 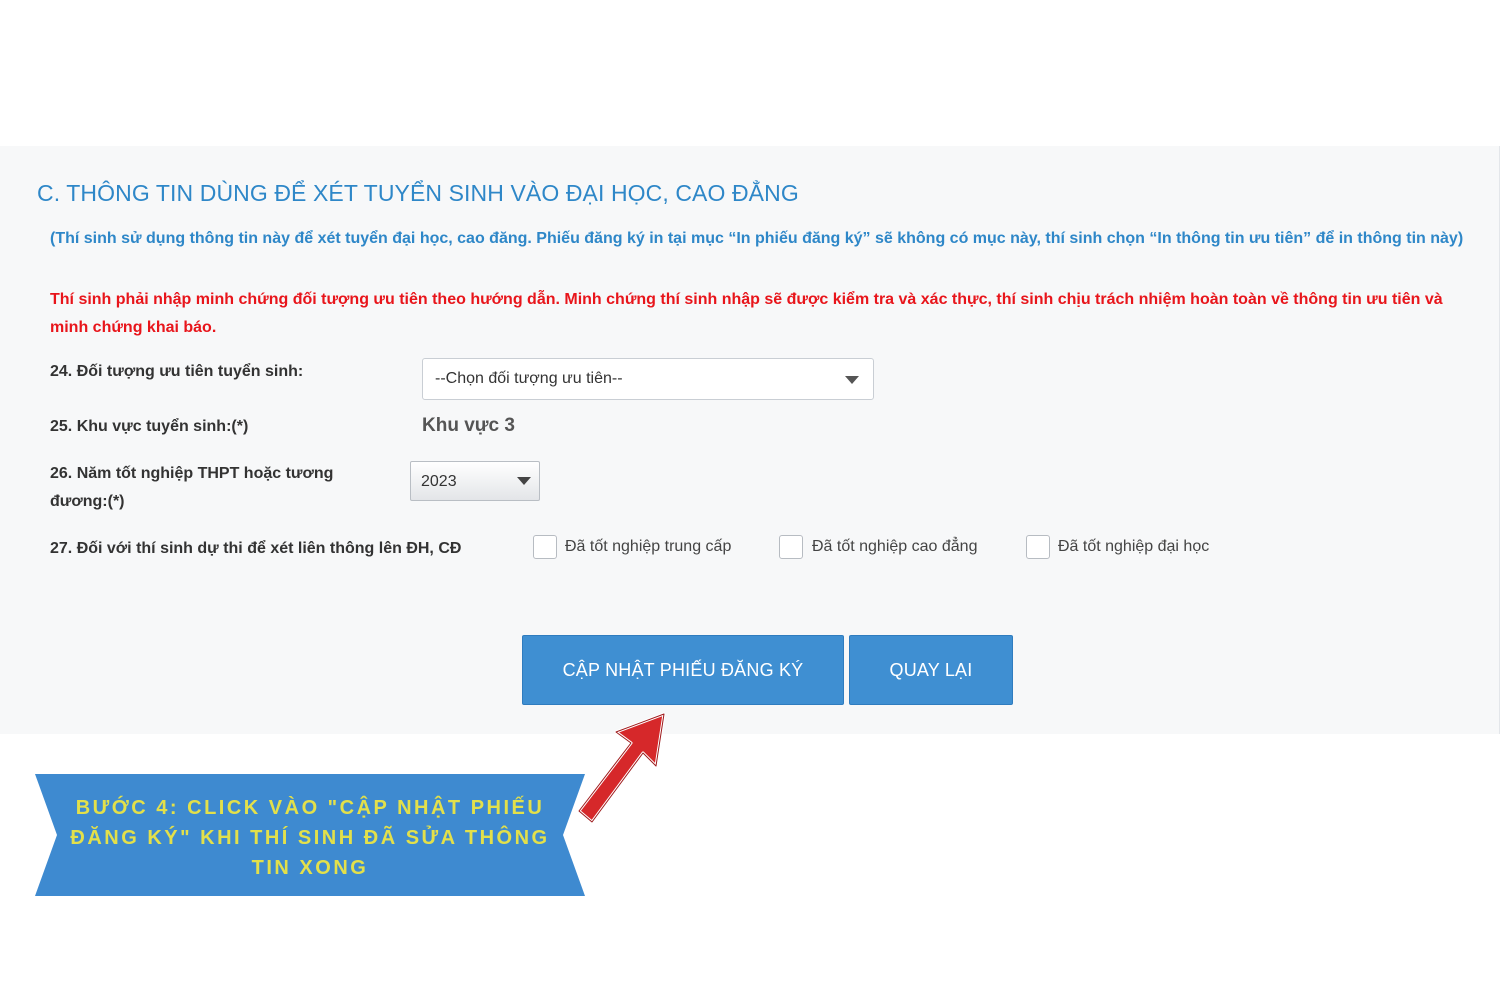 I want to click on priority-group-label: 24. Đối tượng ưu tiên tuyển sinh:, so click(x=177, y=371).